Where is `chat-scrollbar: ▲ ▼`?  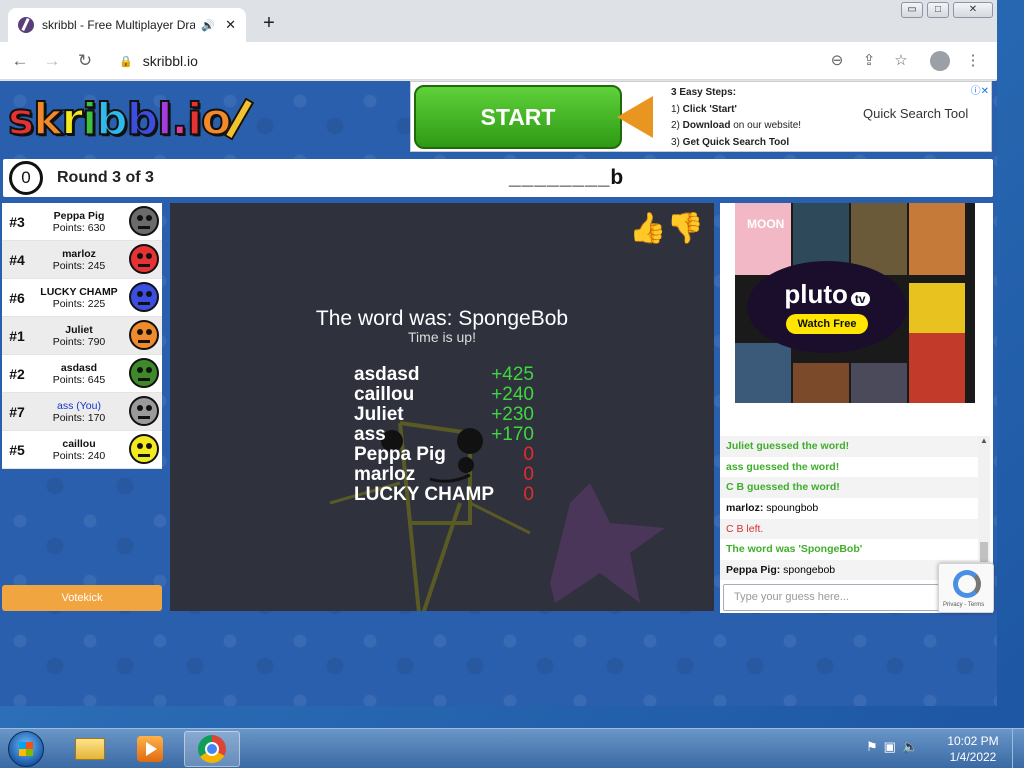
chat-scrollbar: ▲ ▼ is located at coordinates (984, 508).